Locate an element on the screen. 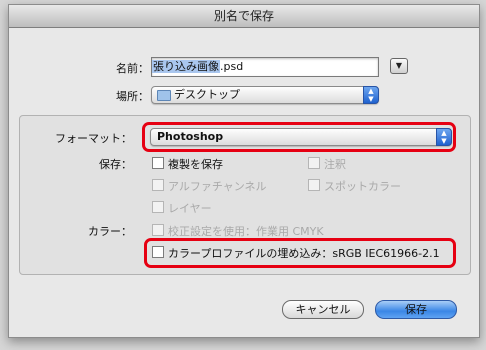  alpha-channels-label: アルファチャンネル is located at coordinates (217, 186).